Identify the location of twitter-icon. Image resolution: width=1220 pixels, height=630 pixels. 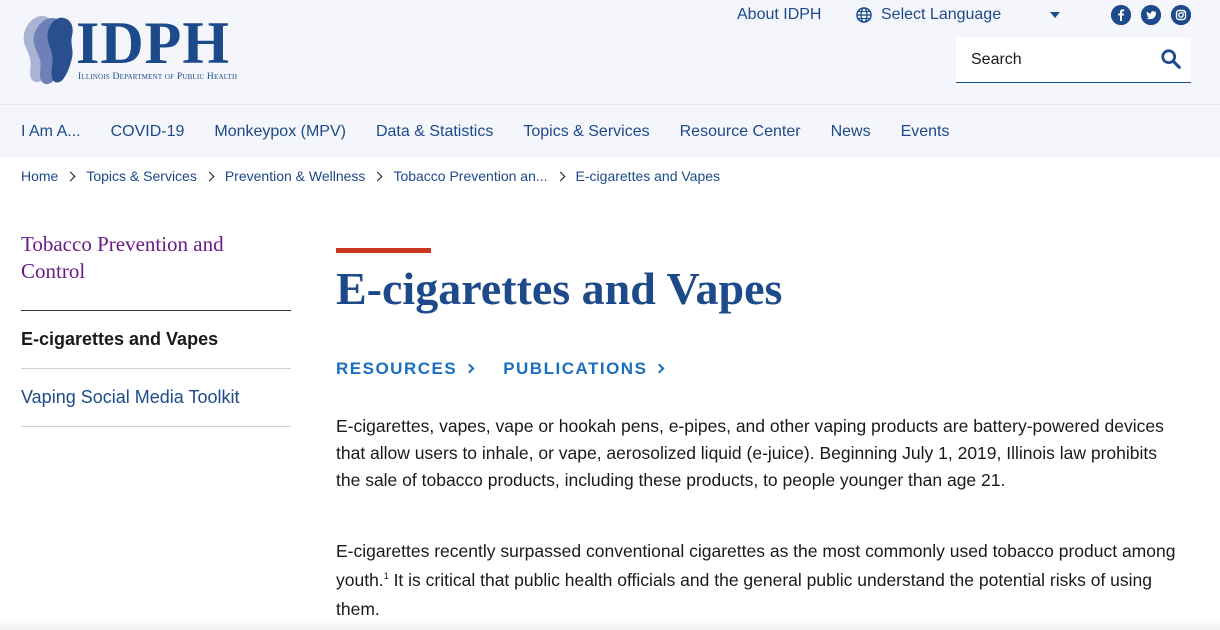
(1151, 15).